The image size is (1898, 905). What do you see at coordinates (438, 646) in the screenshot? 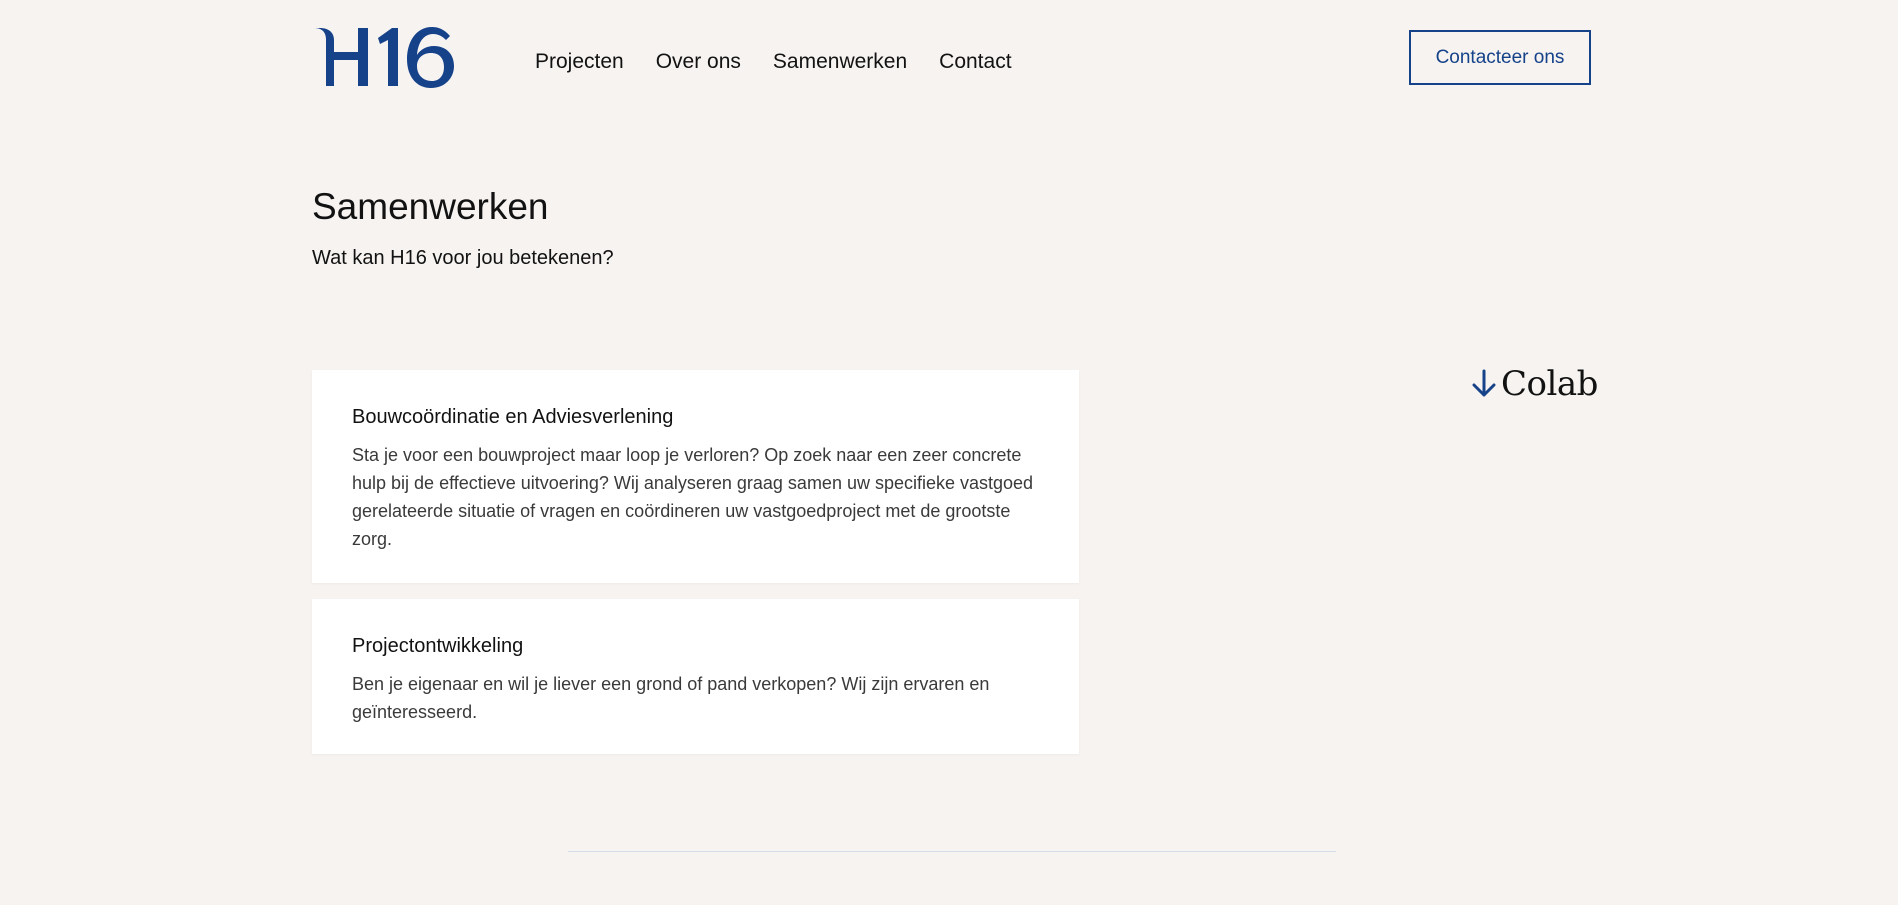
I see `service-card-title: Projectontwikkeling` at bounding box center [438, 646].